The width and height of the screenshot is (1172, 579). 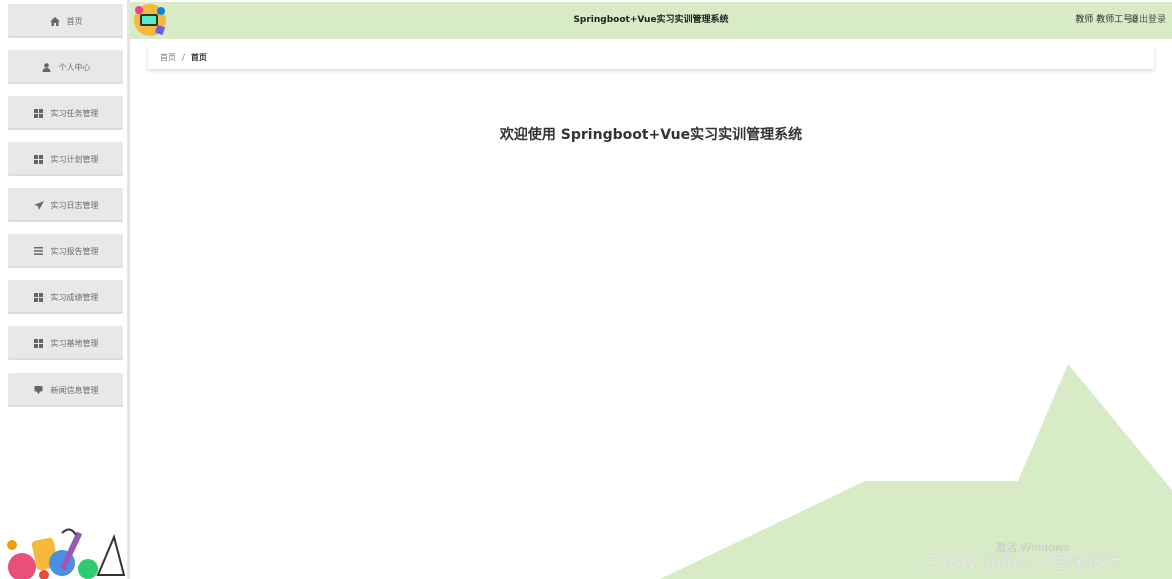 What do you see at coordinates (74, 297) in the screenshot?
I see `sidebar-item-label: 实习成绩管理` at bounding box center [74, 297].